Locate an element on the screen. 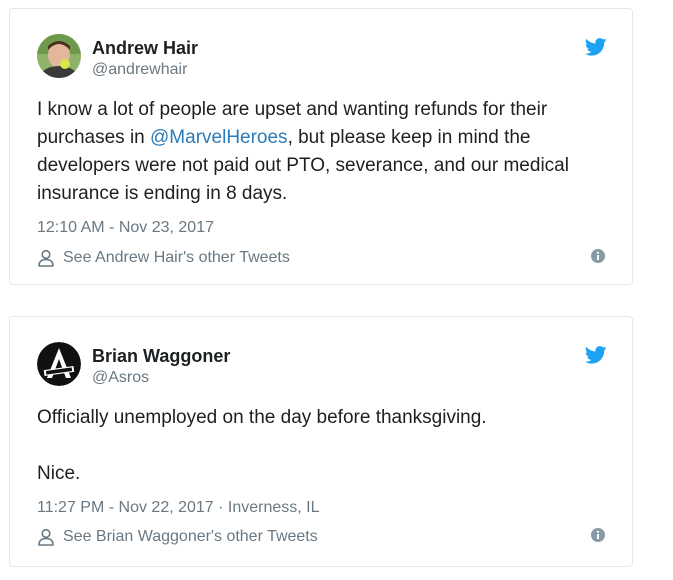  location-label: Inverness, IL is located at coordinates (274, 507).